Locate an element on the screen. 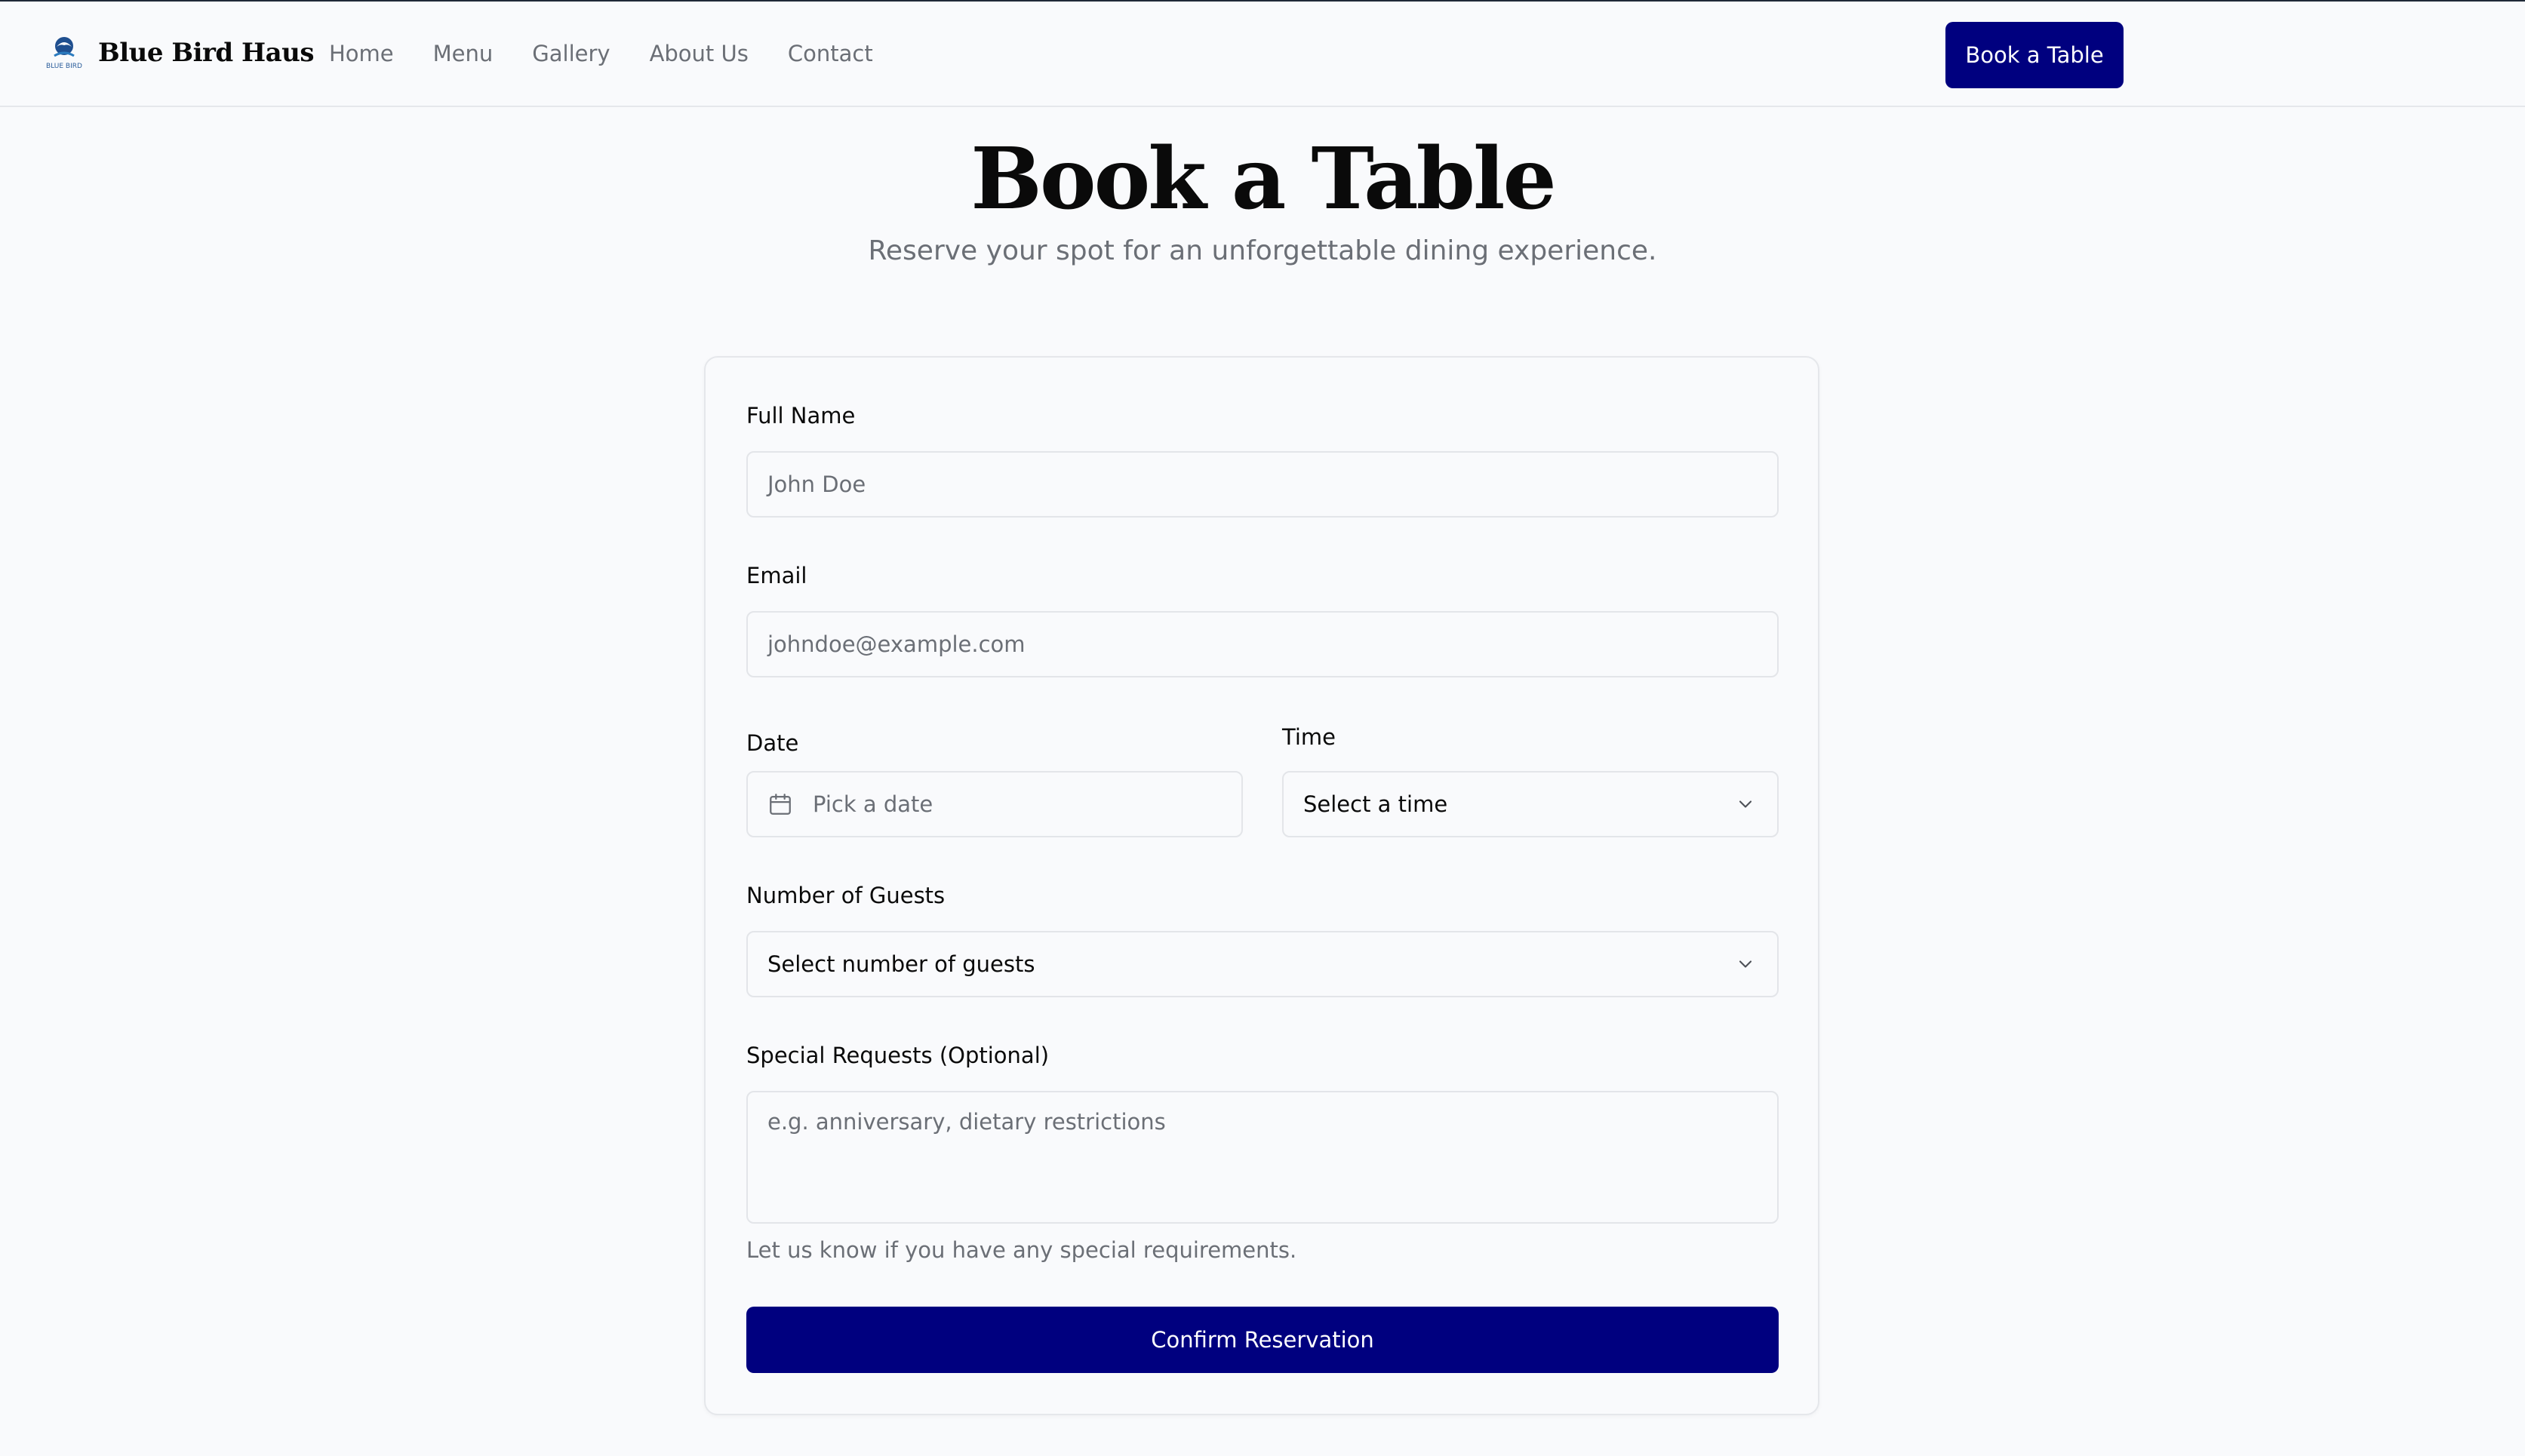 This screenshot has width=2525, height=1456. date-picker: Pick a date is located at coordinates (995, 804).